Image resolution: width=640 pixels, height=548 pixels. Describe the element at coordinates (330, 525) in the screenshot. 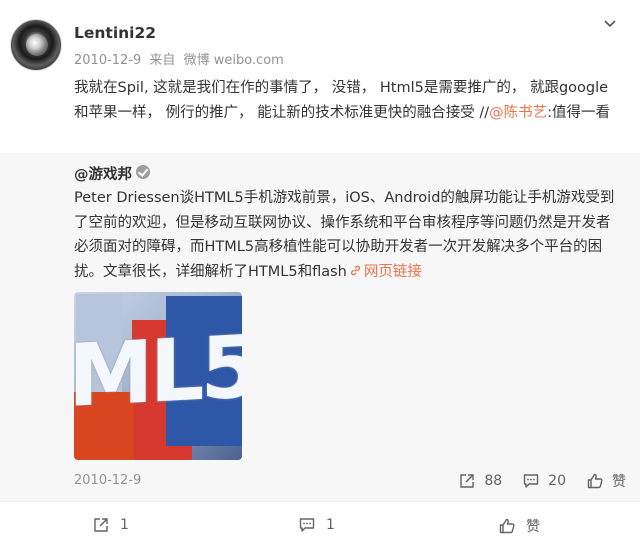

I see `comment-count: 1` at that location.